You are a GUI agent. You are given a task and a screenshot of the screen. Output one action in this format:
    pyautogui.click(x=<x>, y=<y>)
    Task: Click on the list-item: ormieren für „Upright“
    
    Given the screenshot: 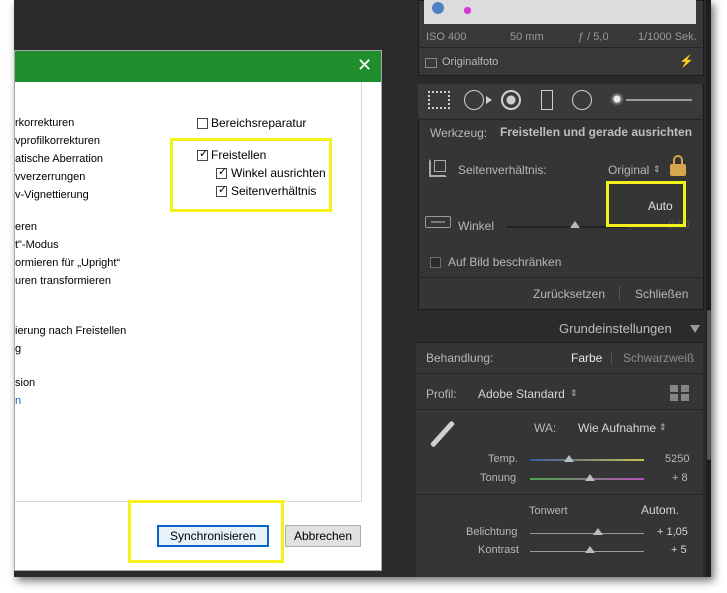 What is the action you would take?
    pyautogui.click(x=67, y=263)
    